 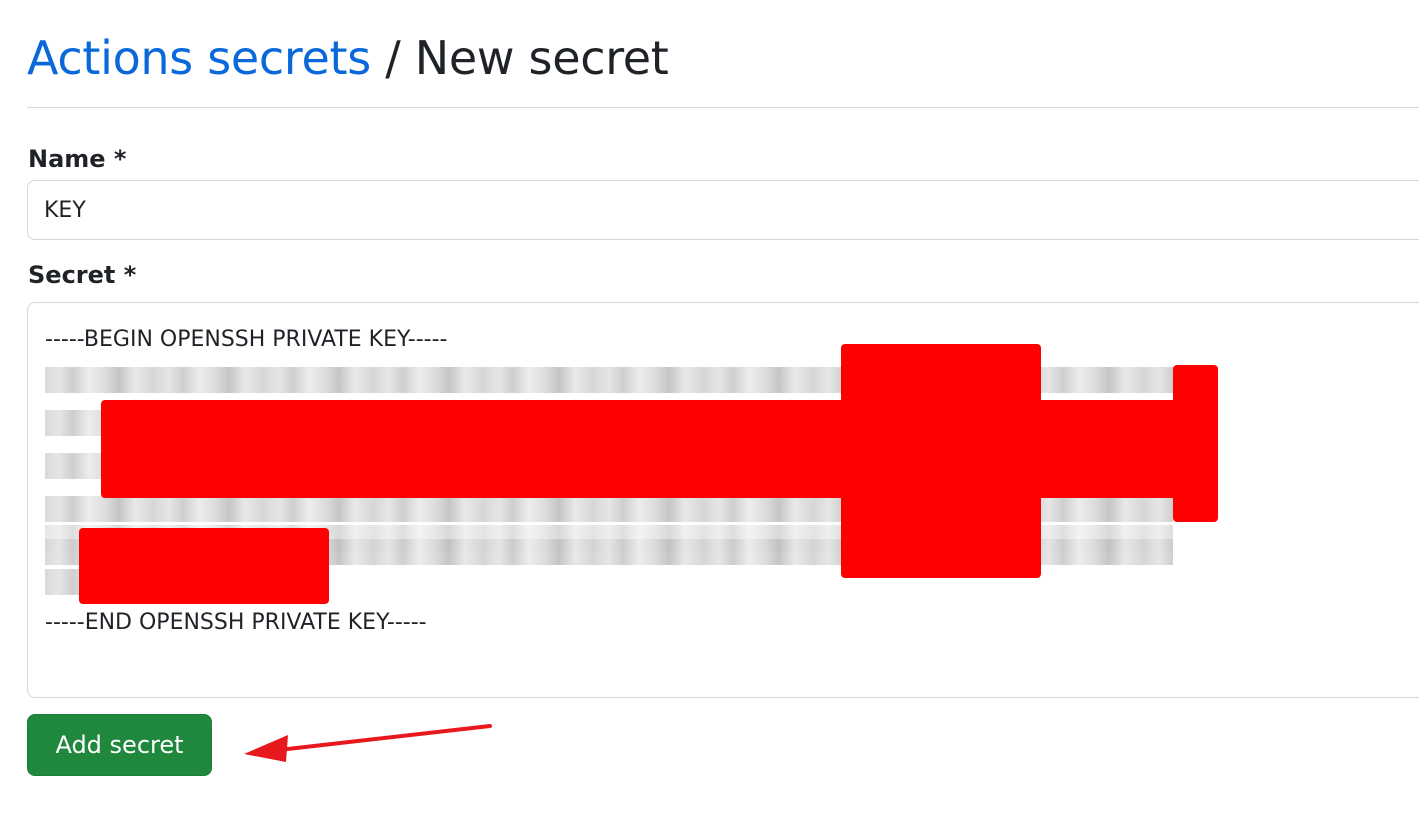 What do you see at coordinates (723, 210) in the screenshot?
I see `name-input` at bounding box center [723, 210].